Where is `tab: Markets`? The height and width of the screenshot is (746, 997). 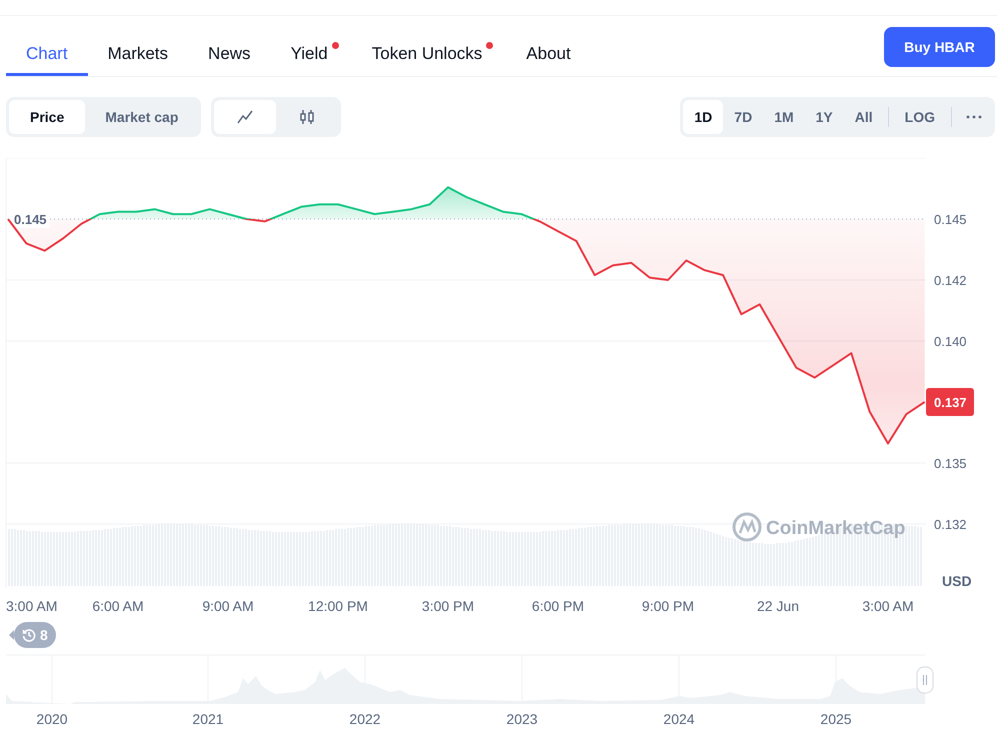
tab: Markets is located at coordinates (138, 46).